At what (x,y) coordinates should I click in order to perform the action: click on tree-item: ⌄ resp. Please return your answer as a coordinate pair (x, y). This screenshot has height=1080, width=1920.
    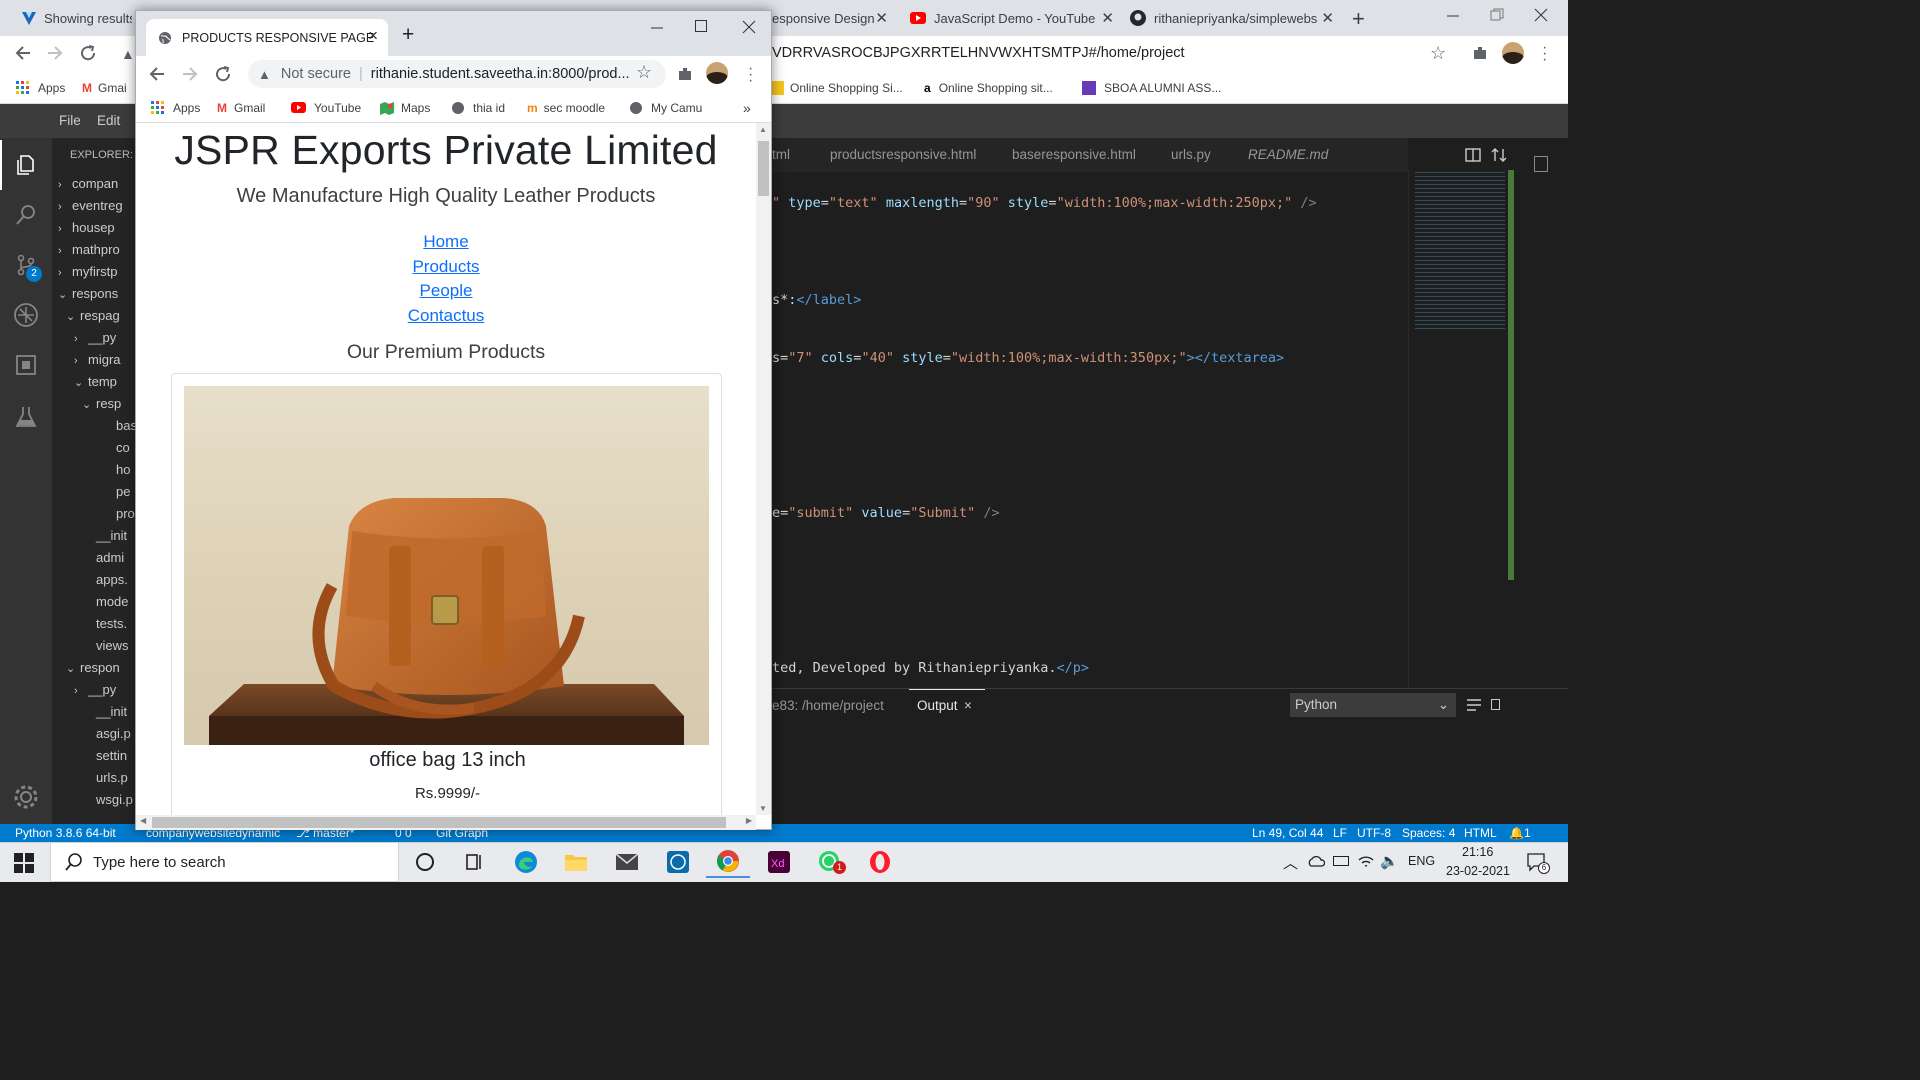
    Looking at the image, I should click on (97, 404).